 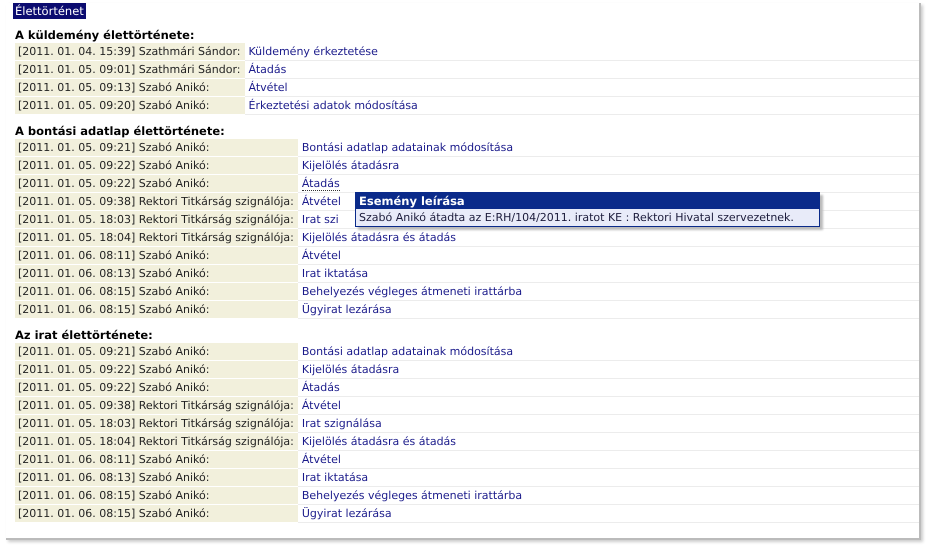 What do you see at coordinates (84, 335) in the screenshot?
I see `section-heading: Az irat élettörténete:` at bounding box center [84, 335].